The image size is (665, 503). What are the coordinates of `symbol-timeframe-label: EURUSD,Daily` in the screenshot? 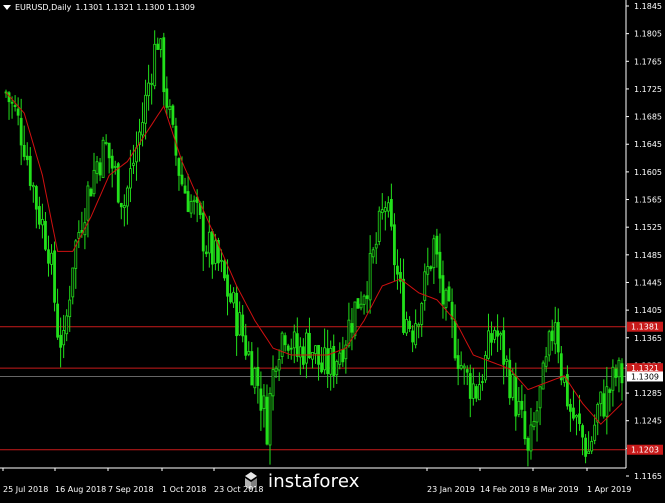 It's located at (43, 7).